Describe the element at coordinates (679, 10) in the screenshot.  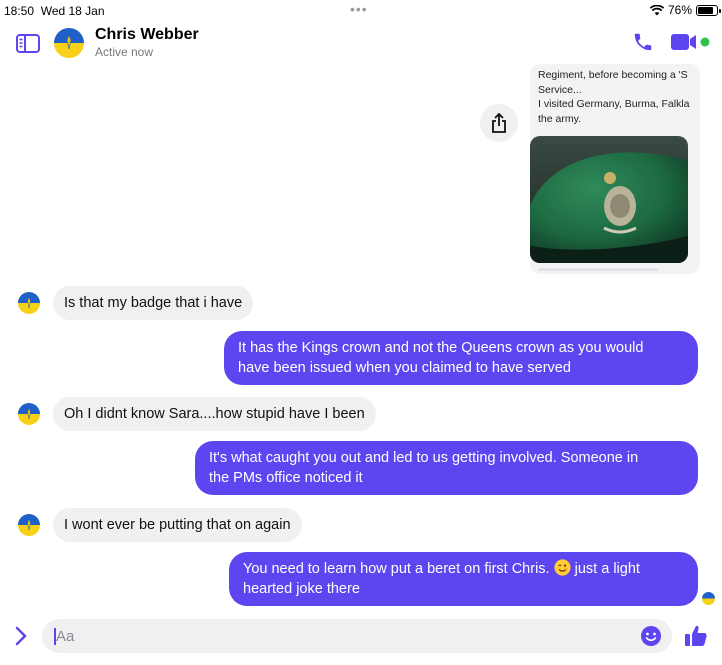
I see `battery-percent: 76%` at that location.